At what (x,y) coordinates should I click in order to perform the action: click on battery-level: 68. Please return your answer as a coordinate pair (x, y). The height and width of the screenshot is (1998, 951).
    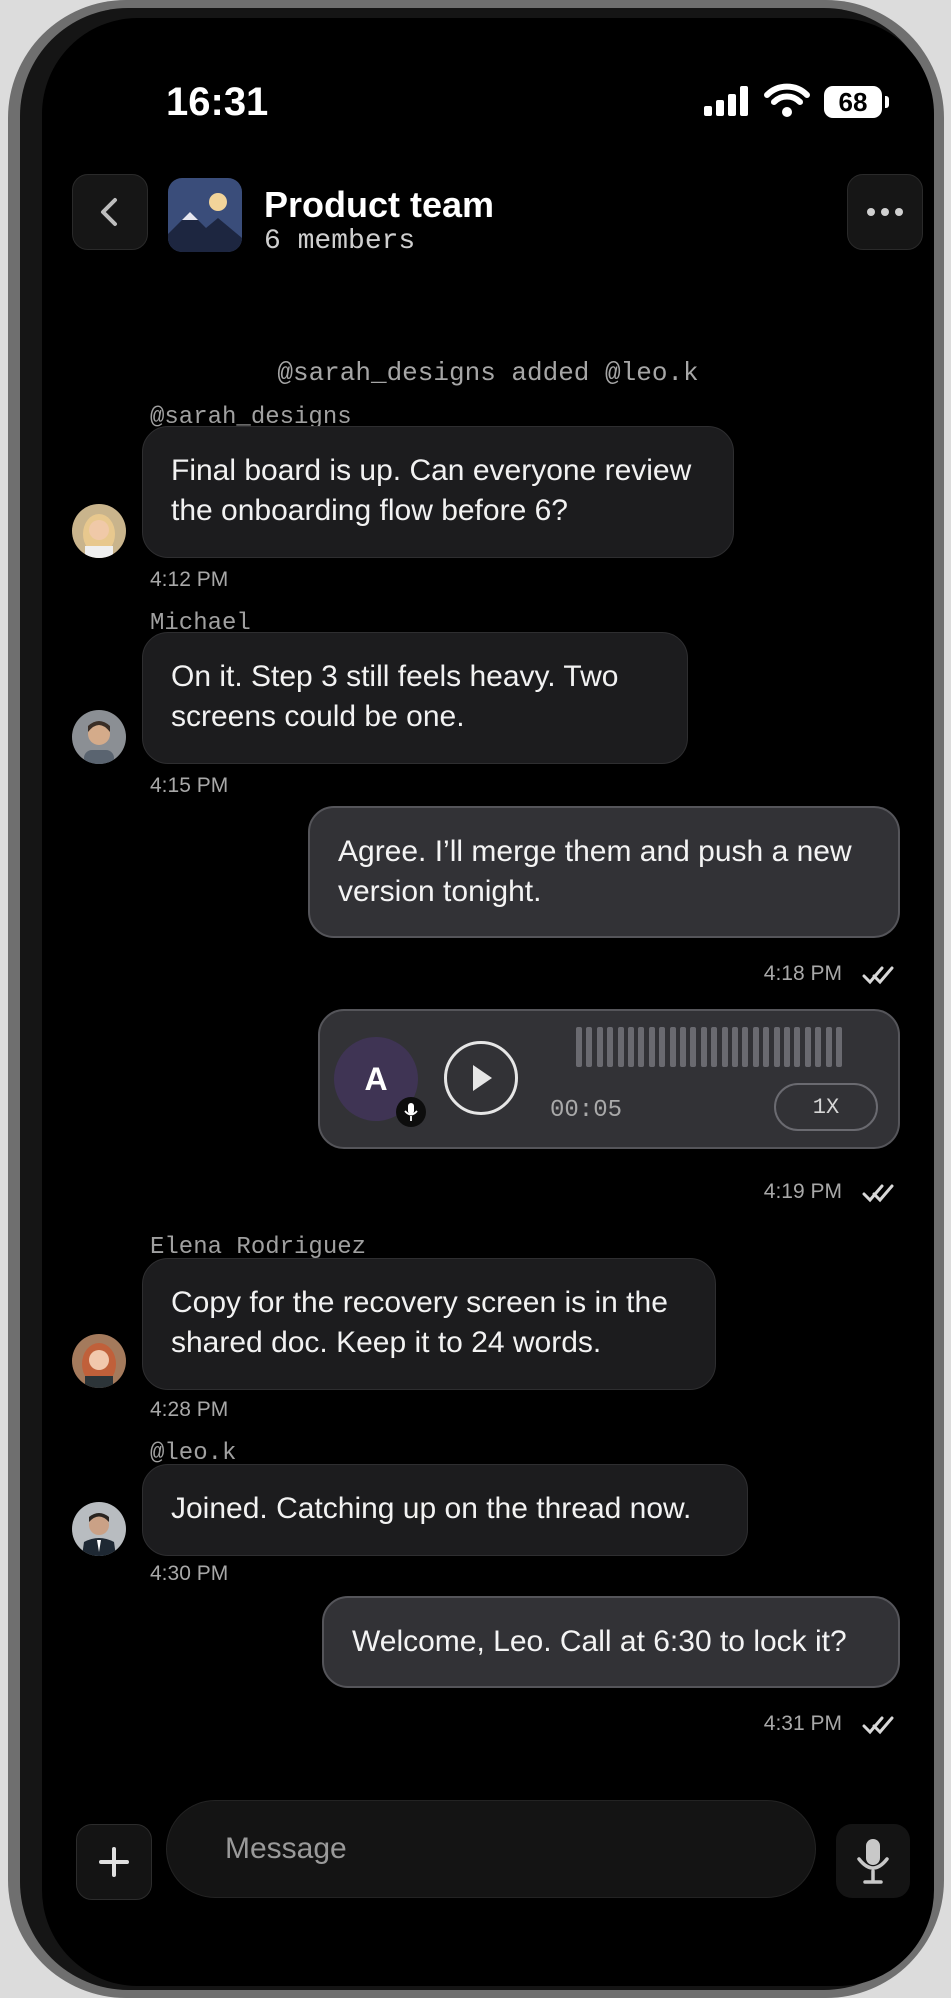
    Looking at the image, I should click on (853, 102).